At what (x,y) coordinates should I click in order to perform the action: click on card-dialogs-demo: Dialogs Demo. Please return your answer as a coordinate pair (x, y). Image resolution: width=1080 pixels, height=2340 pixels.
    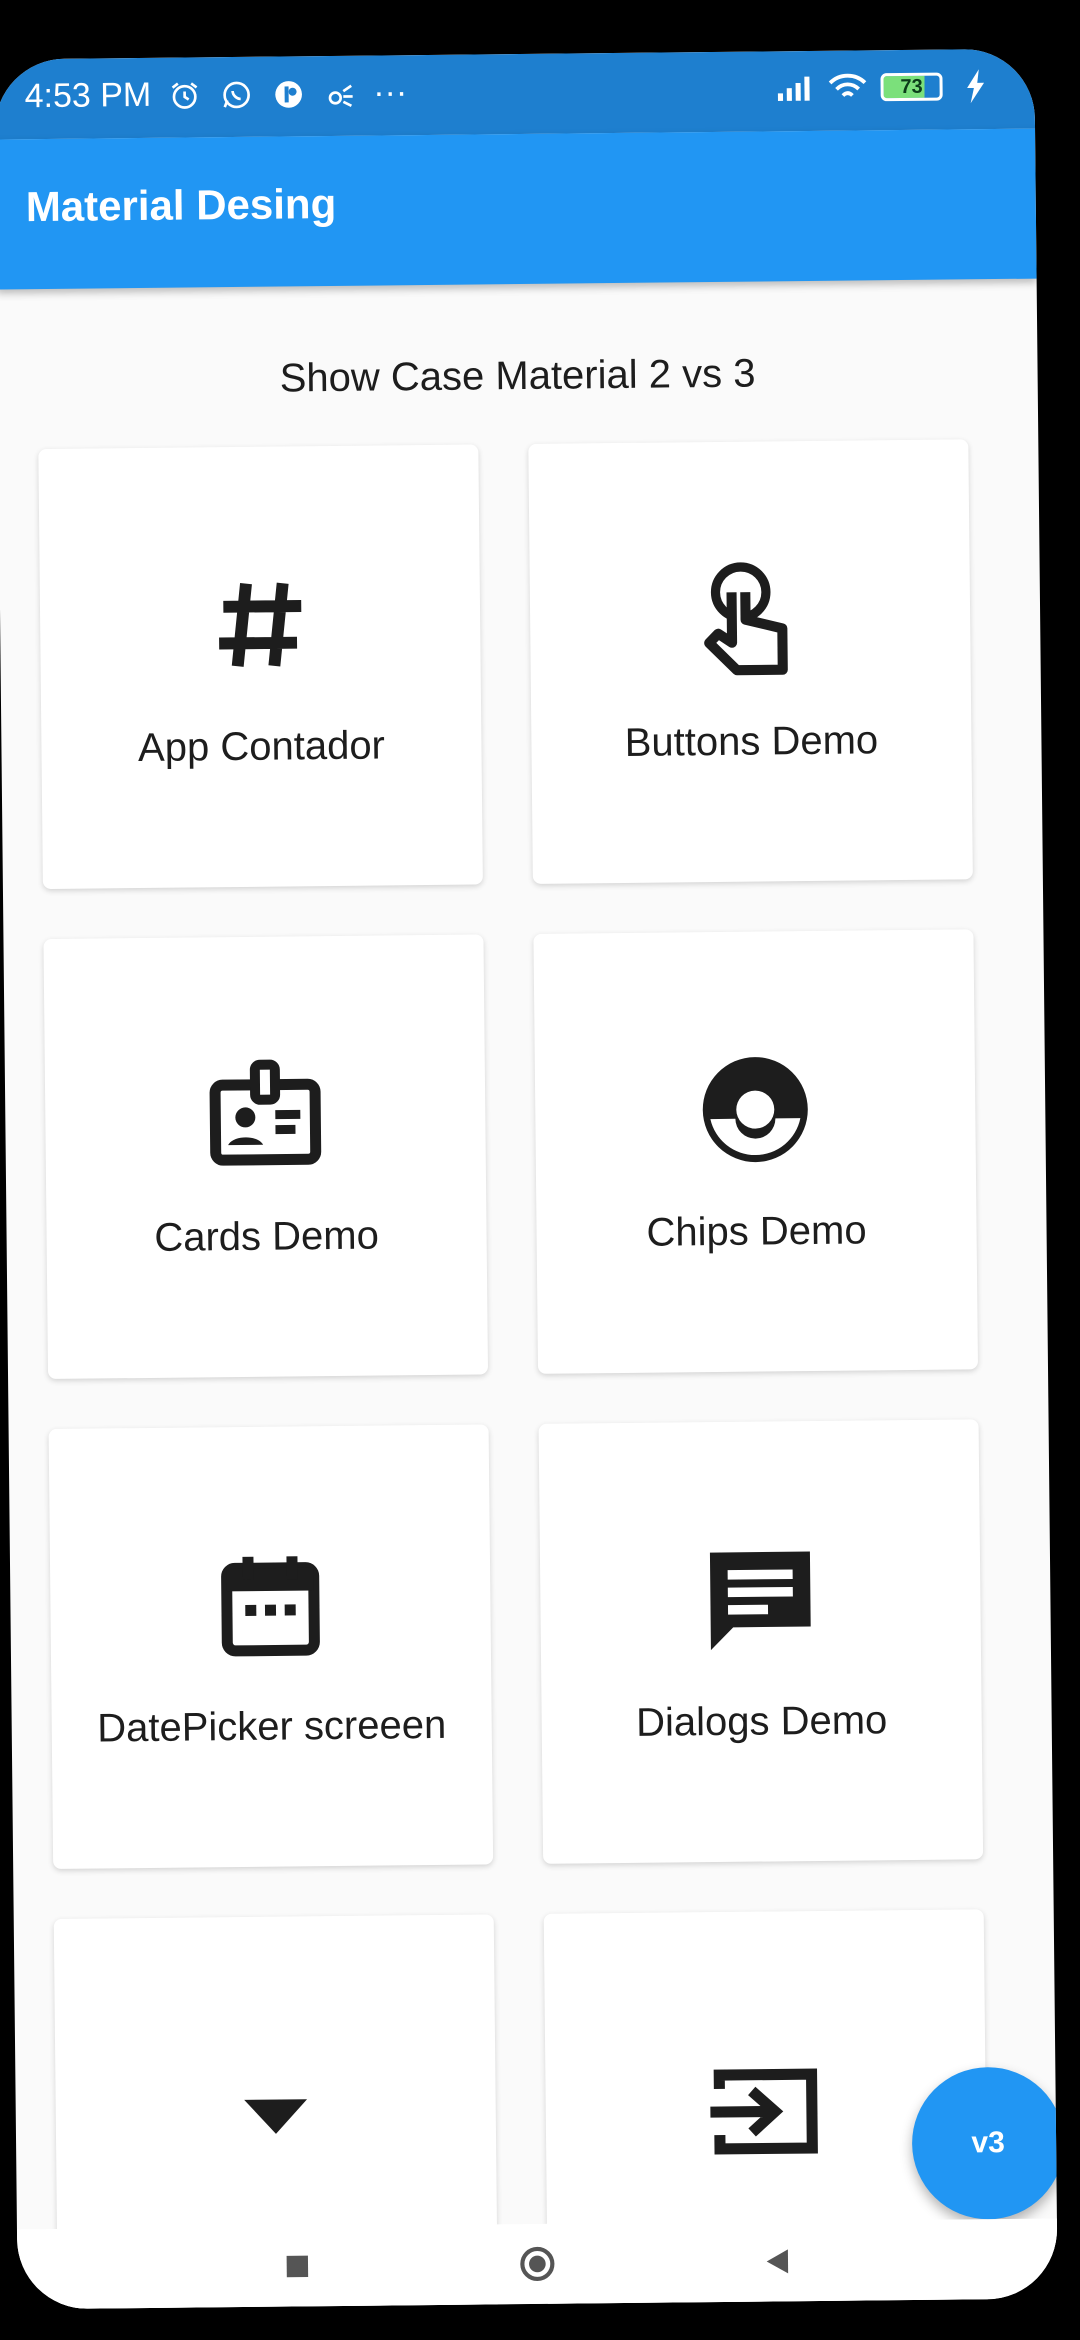
    Looking at the image, I should click on (761, 1641).